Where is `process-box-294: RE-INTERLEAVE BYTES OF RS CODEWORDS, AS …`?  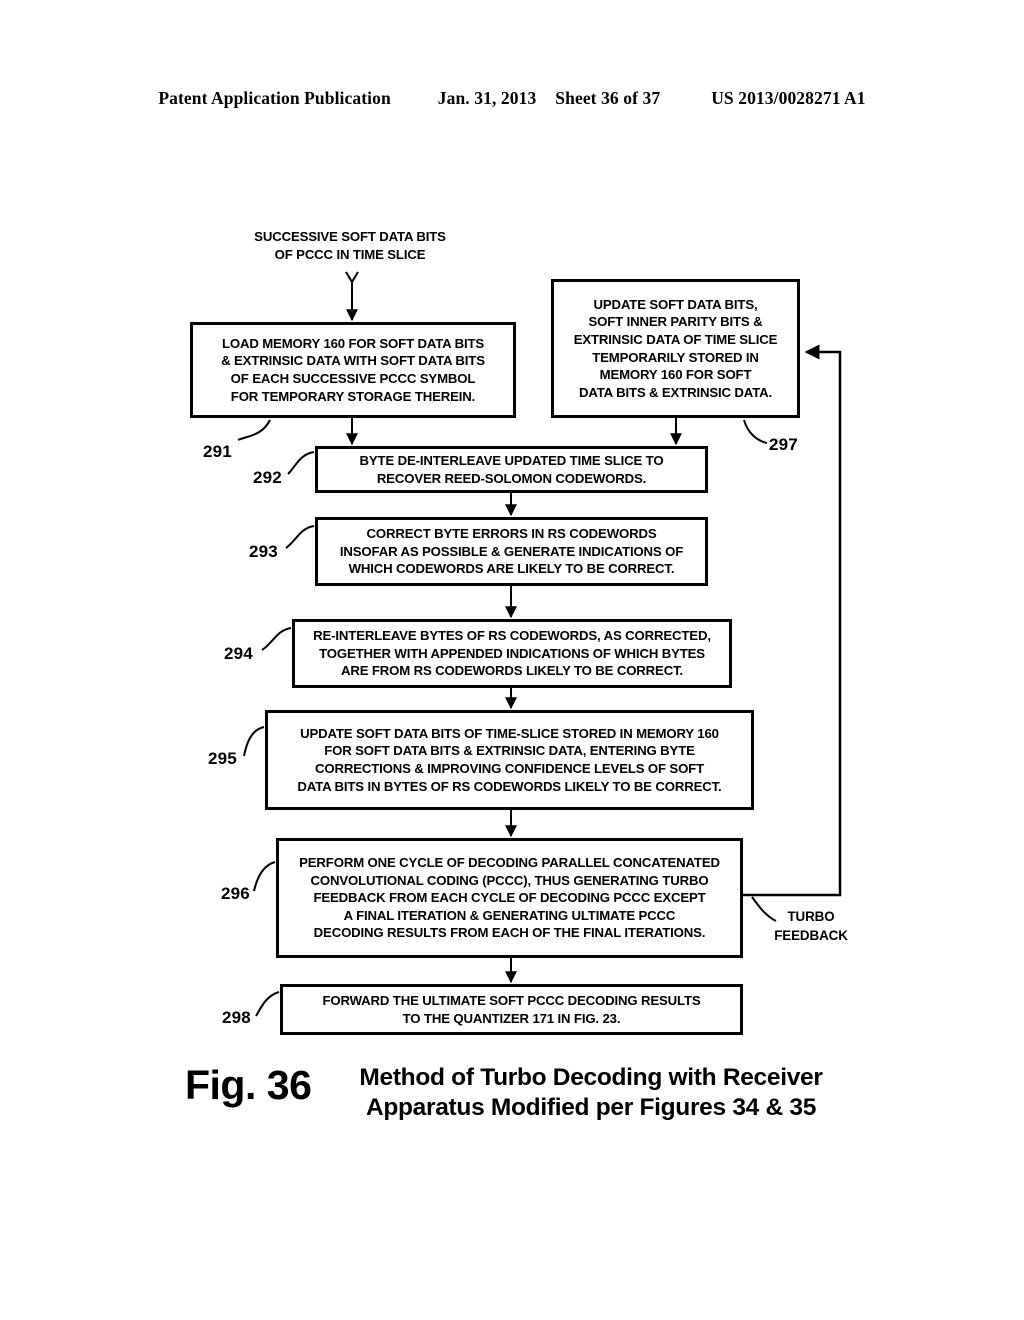 process-box-294: RE-INTERLEAVE BYTES OF RS CODEWORDS, AS … is located at coordinates (512, 653).